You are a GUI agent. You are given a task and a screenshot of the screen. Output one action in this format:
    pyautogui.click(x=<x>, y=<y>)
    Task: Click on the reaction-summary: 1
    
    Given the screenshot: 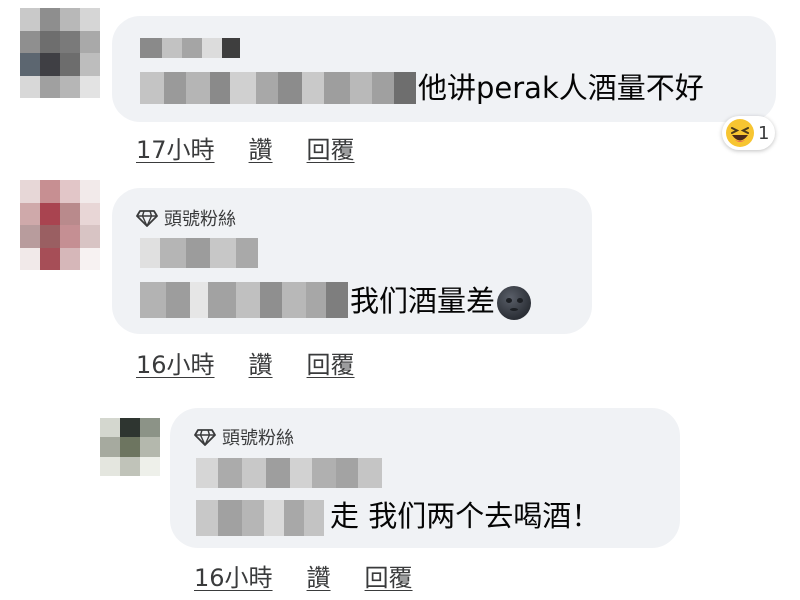 What is the action you would take?
    pyautogui.click(x=749, y=133)
    